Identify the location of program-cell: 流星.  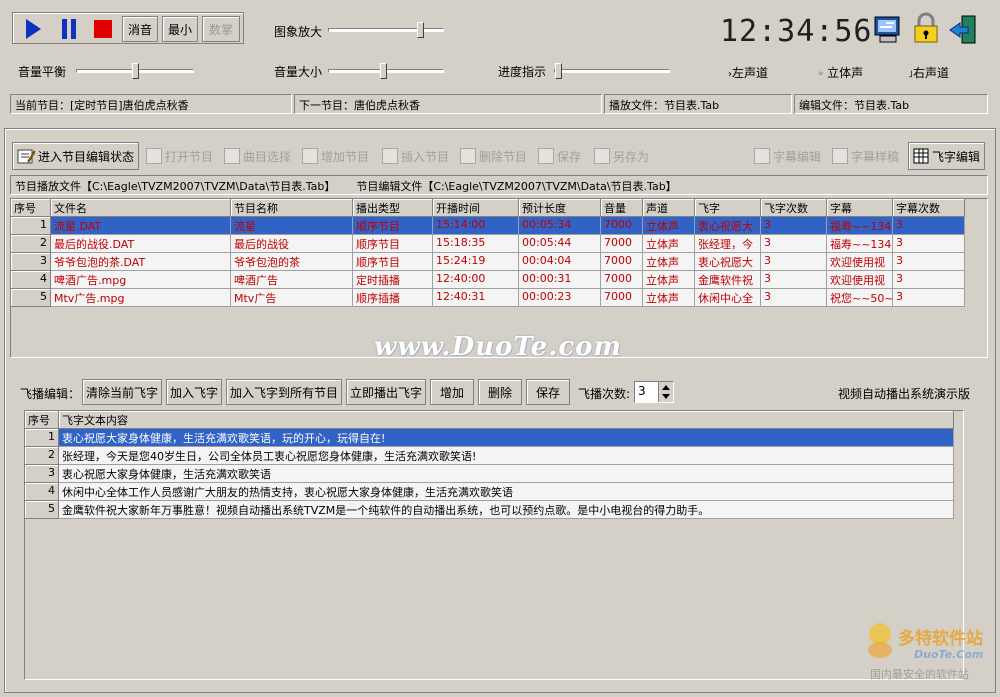
(292, 226).